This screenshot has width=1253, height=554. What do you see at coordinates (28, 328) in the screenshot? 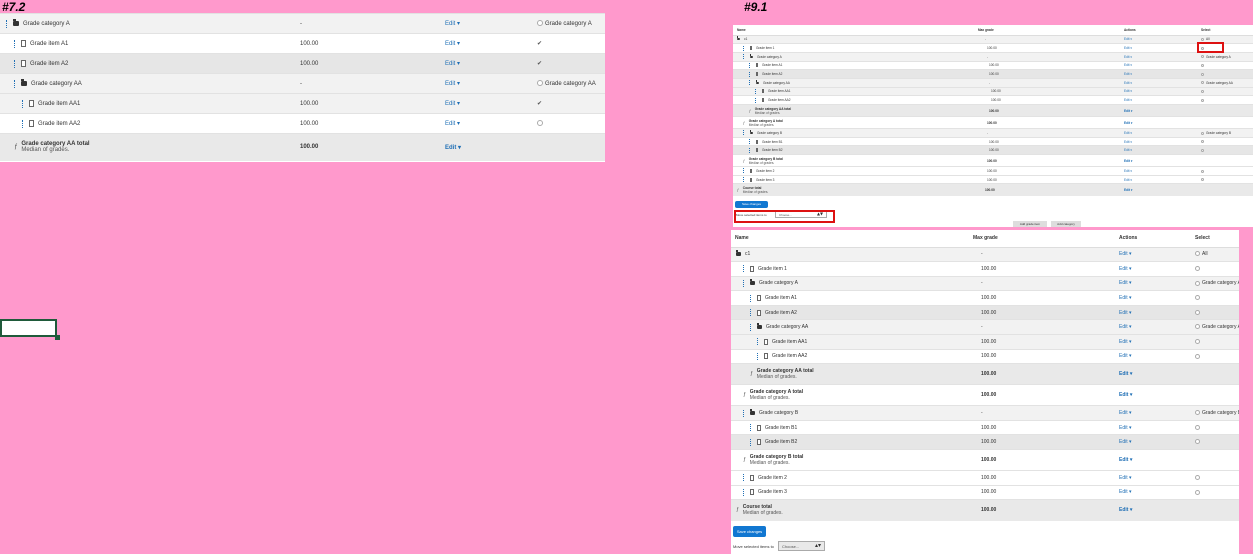
I see `spreadsheet-cell` at bounding box center [28, 328].